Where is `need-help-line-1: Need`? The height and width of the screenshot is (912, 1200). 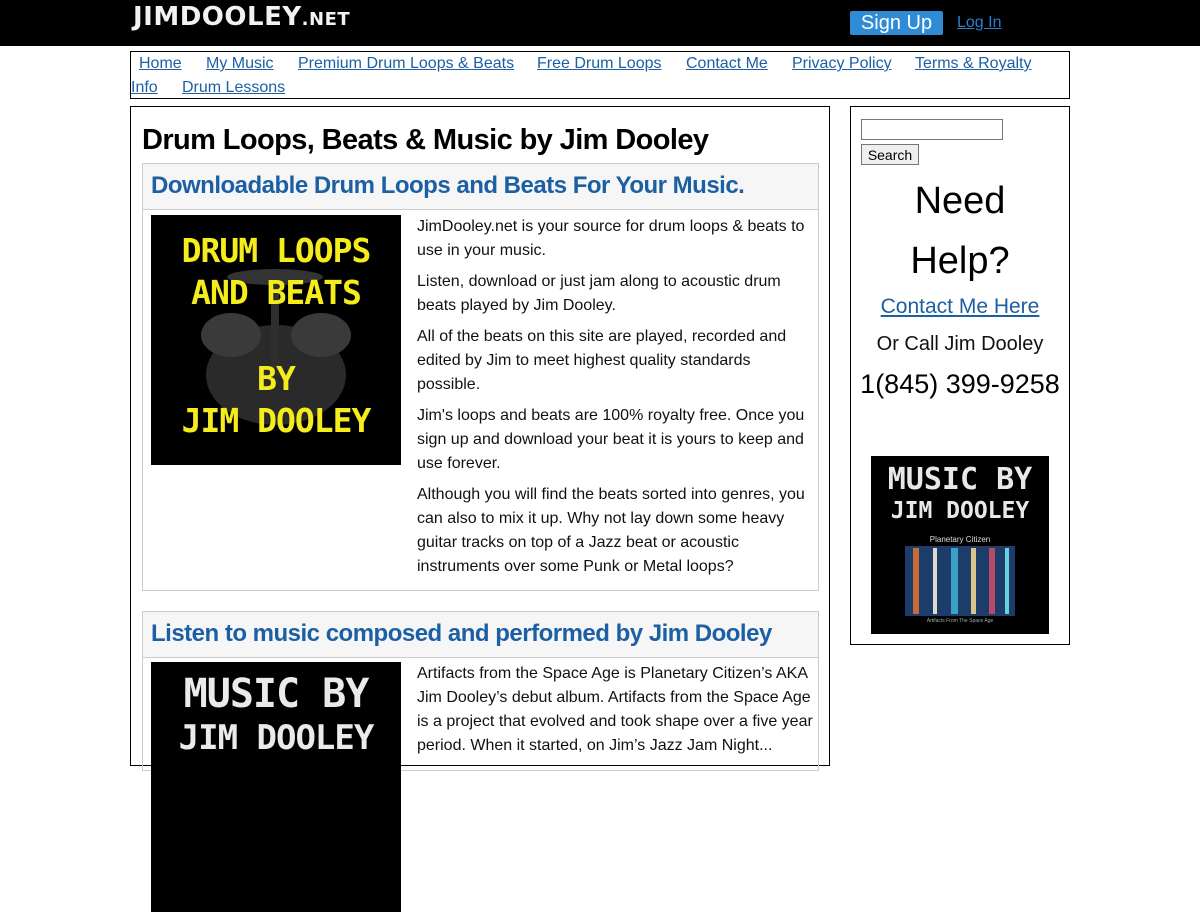 need-help-line-1: Need is located at coordinates (960, 201).